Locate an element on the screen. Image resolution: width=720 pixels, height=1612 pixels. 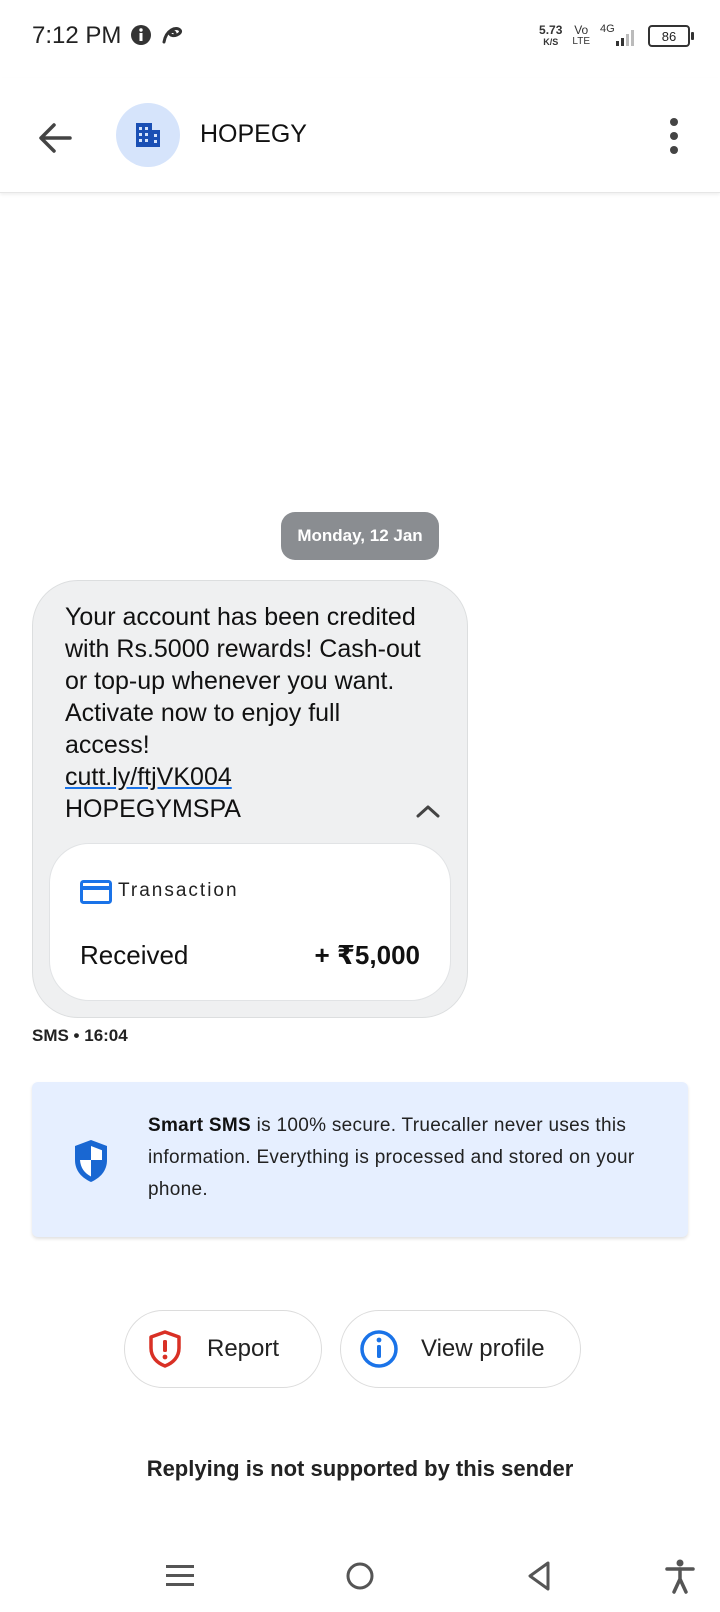
network-speed: 5.73 K/S is located at coordinates (550, 36).